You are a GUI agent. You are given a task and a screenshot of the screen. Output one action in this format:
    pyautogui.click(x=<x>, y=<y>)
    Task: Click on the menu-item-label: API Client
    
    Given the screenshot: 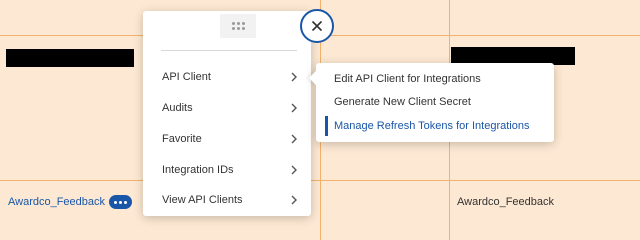 What is the action you would take?
    pyautogui.click(x=186, y=77)
    